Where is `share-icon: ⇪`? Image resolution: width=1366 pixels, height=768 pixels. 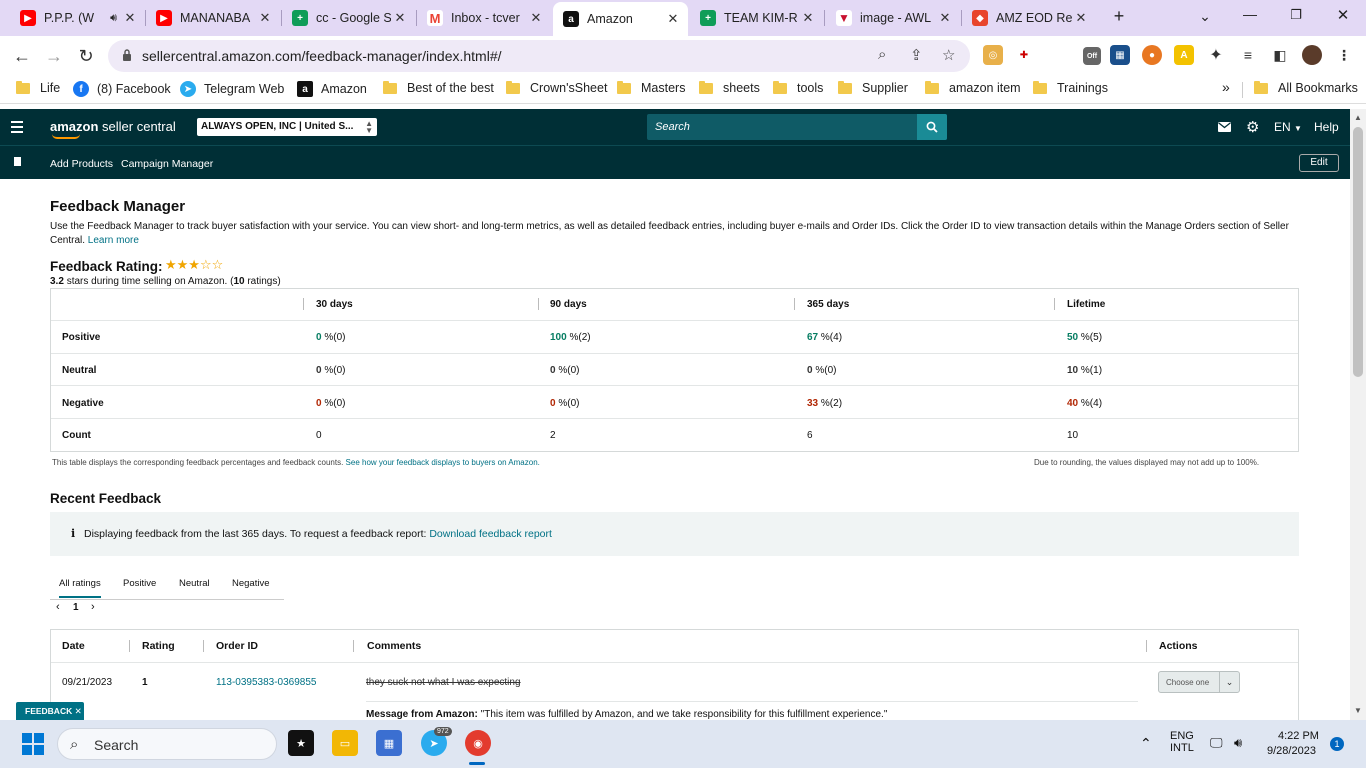
share-icon: ⇪ is located at coordinates (916, 55).